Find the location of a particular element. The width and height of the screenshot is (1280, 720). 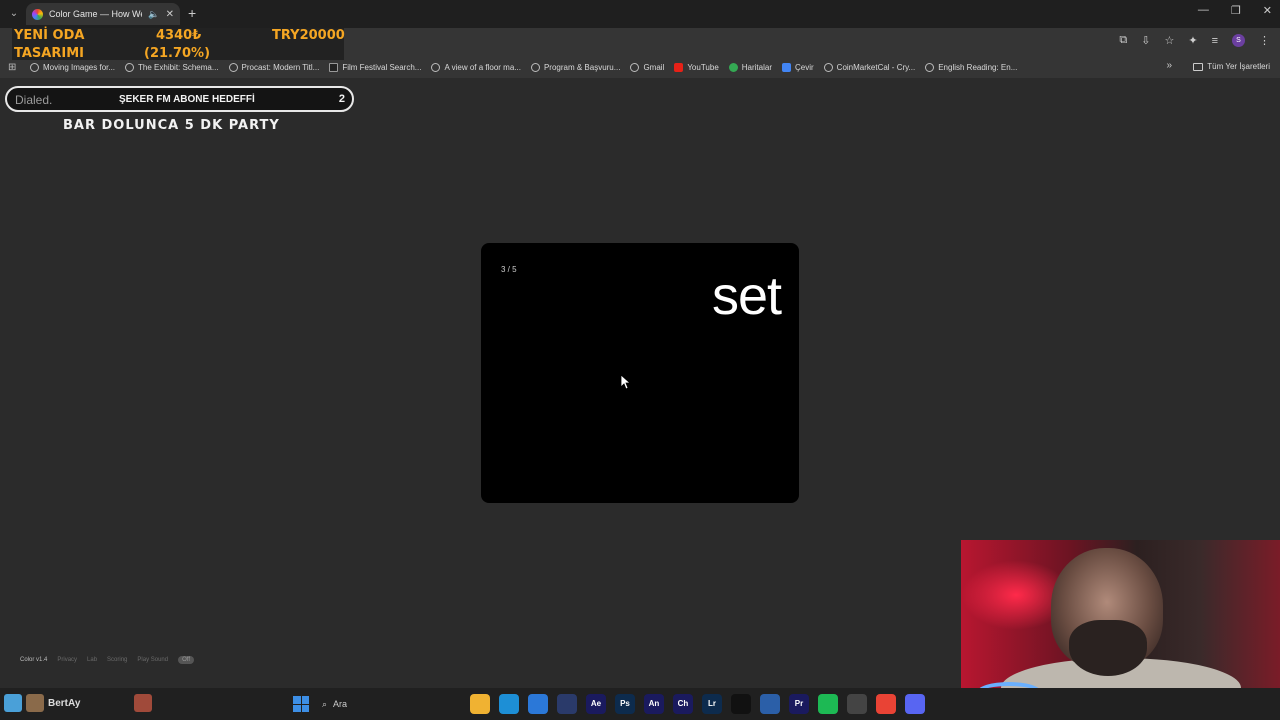

maximize-button: ❐ is located at coordinates (1236, 10).